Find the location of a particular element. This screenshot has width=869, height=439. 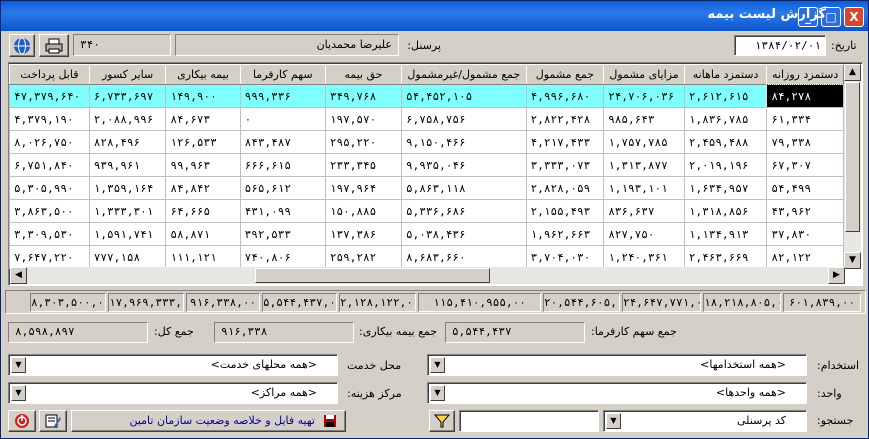

table-cell: ۱,۱۹۳,۱۰۱ is located at coordinates (644, 188).